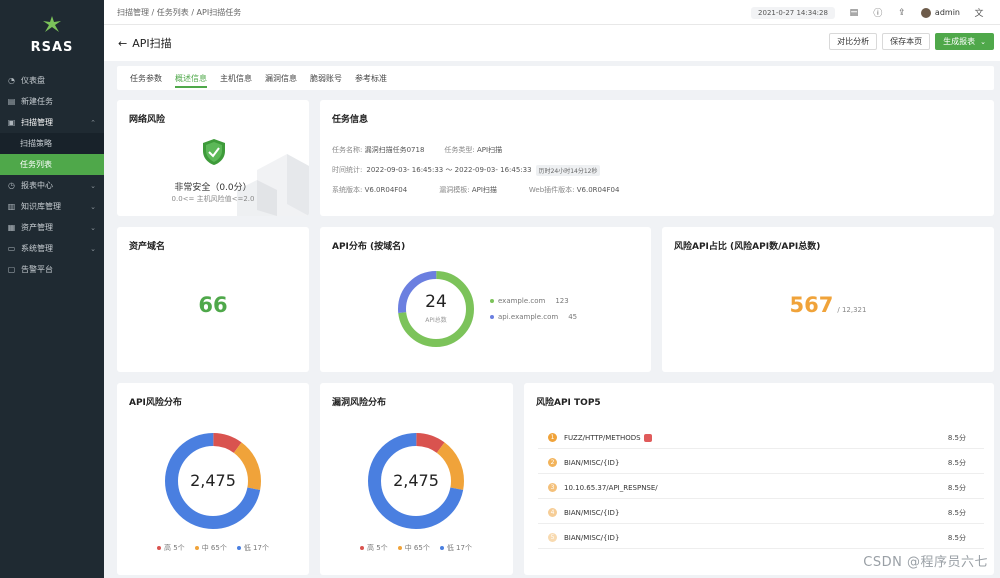 This screenshot has height=578, width=1000. I want to click on sidebar-item-scan-policy: 扫描策略, so click(52, 143).